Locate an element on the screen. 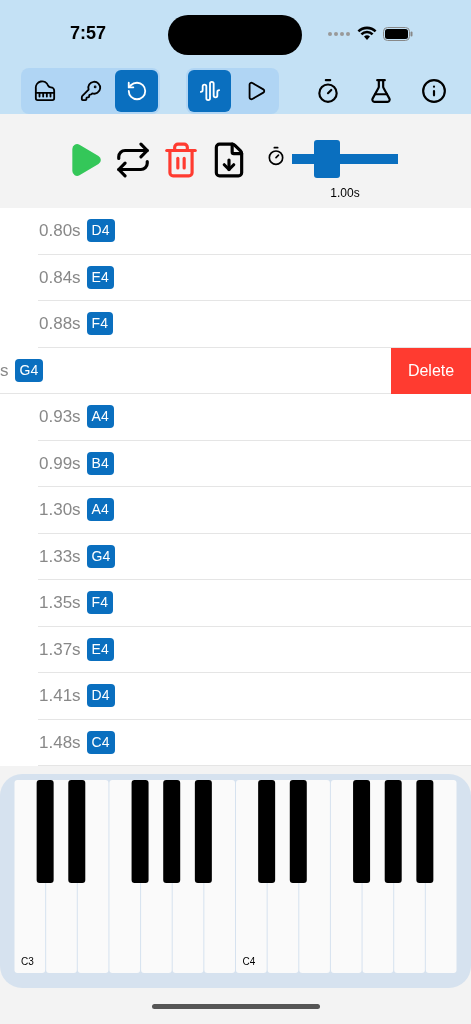 The width and height of the screenshot is (471, 1024). note-row: 1.41s D4 is located at coordinates (254, 696).